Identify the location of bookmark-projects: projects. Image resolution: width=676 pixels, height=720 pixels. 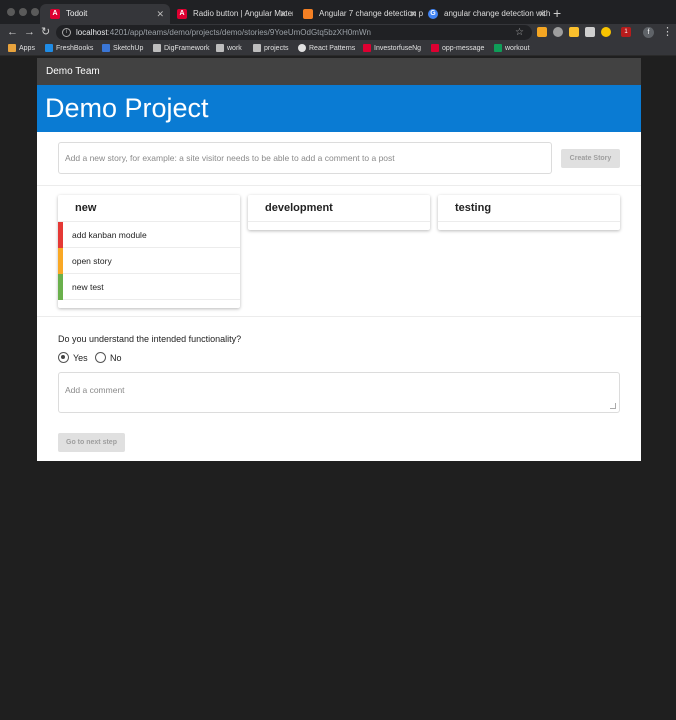
(271, 48).